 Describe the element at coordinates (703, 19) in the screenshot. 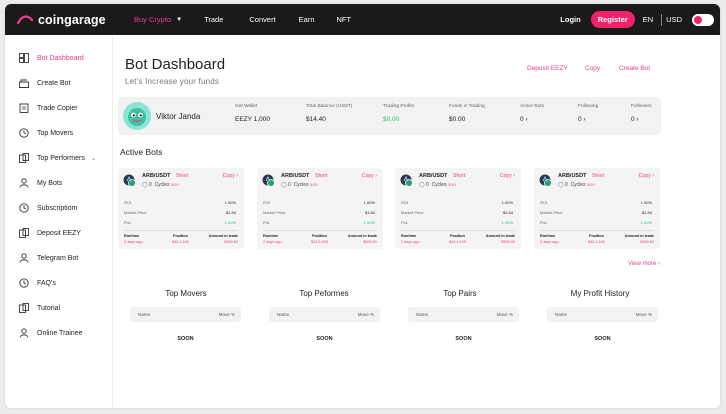

I see `theme-toggle` at that location.